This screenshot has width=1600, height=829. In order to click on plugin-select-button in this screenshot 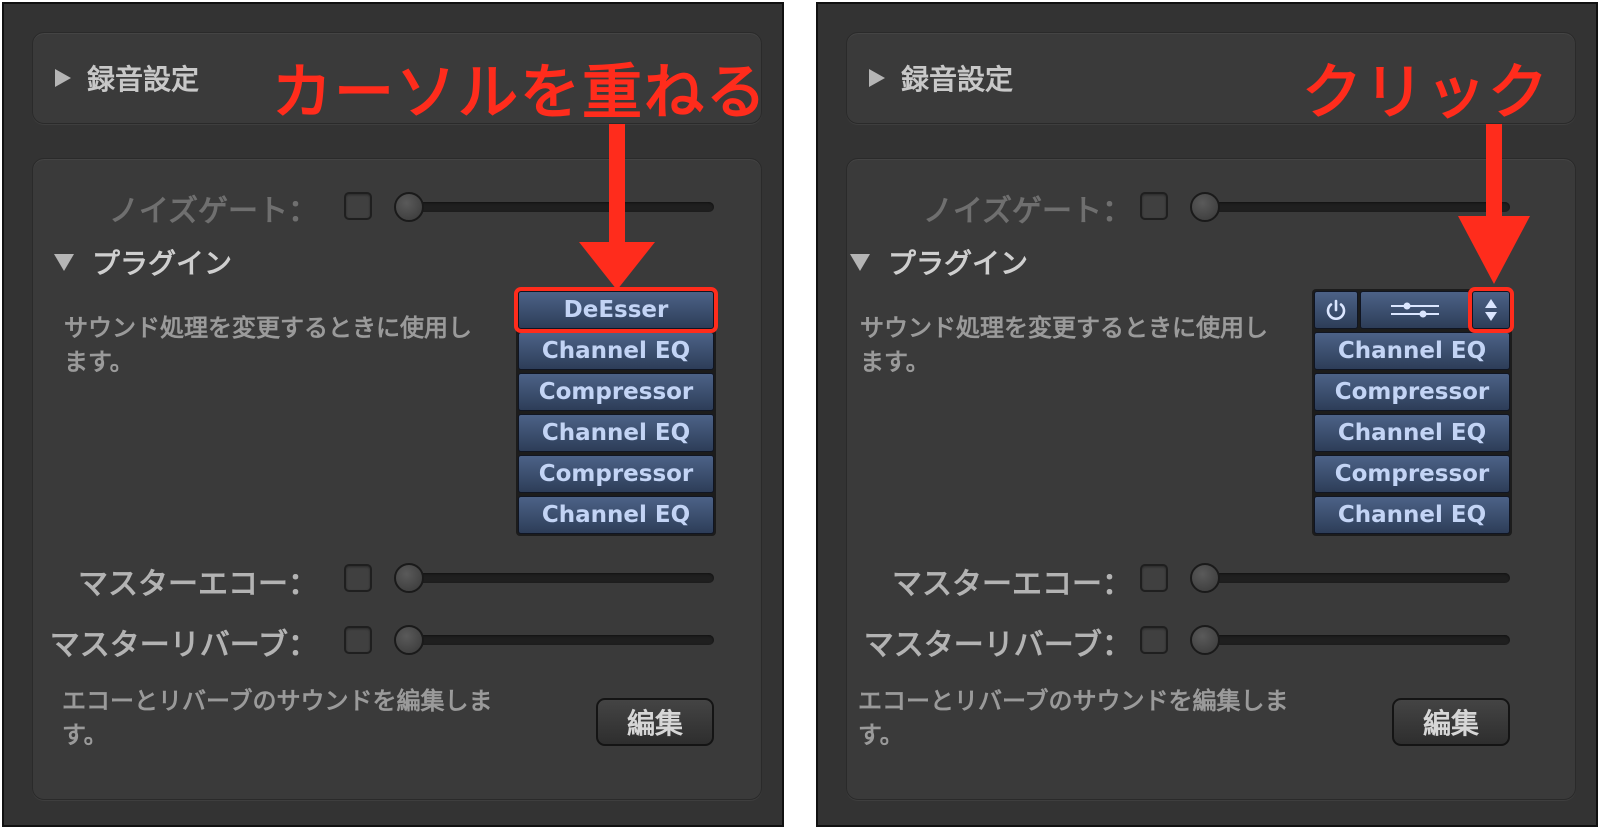, I will do `click(1491, 310)`.